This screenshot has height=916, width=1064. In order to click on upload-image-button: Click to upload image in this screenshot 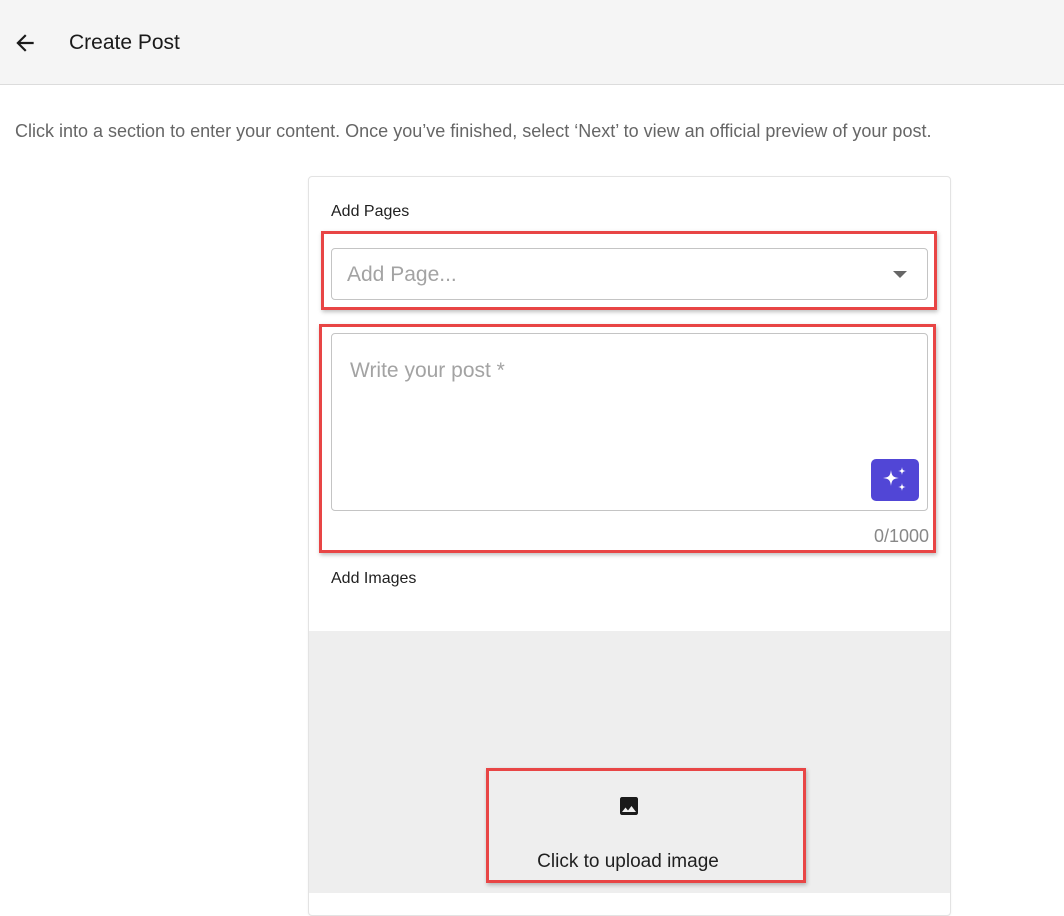, I will do `click(646, 826)`.